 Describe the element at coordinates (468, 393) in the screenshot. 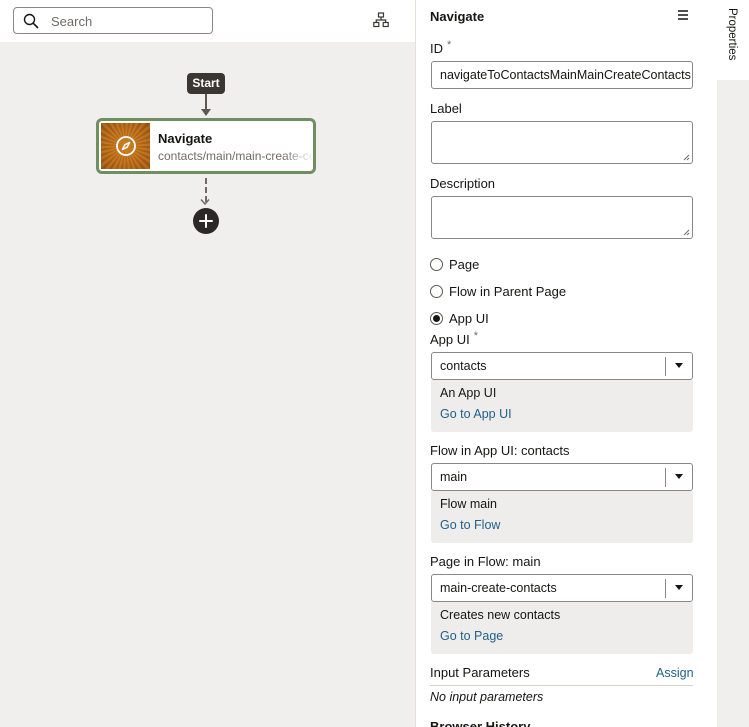

I see `info-description: An App UI` at that location.